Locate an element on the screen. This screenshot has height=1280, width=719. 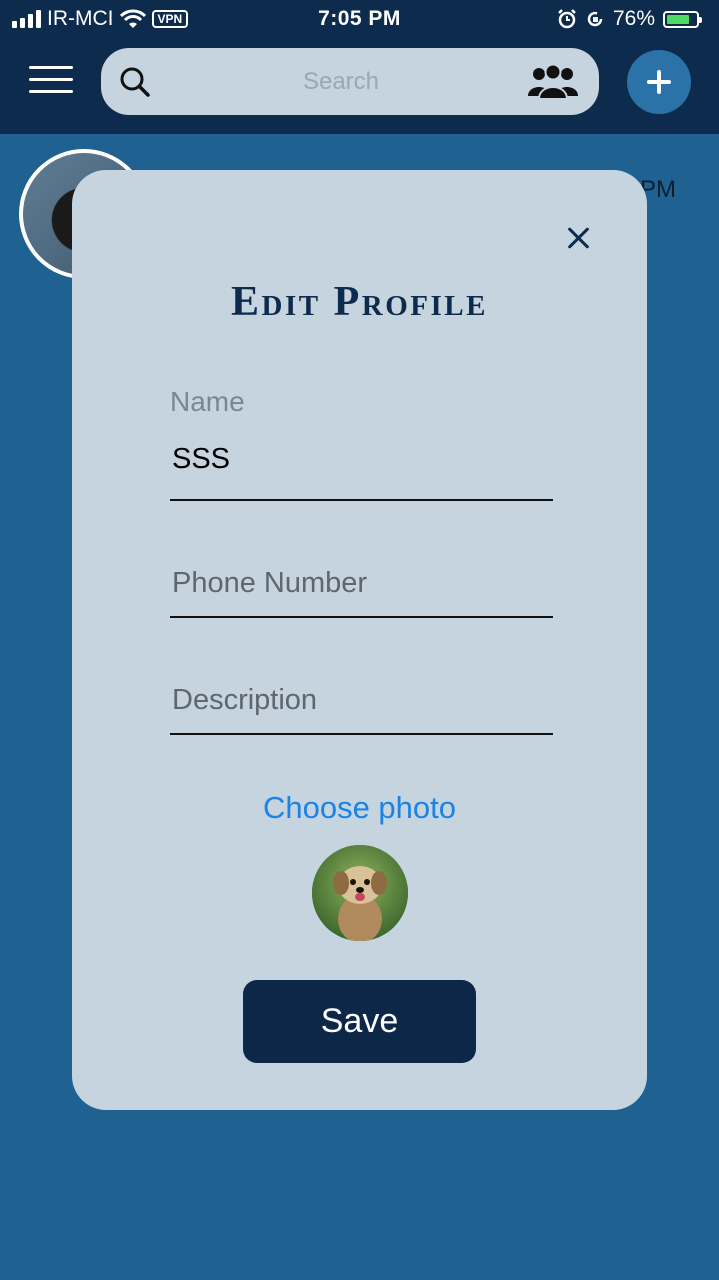
modal-title: Edit Profile is located at coordinates (359, 302).